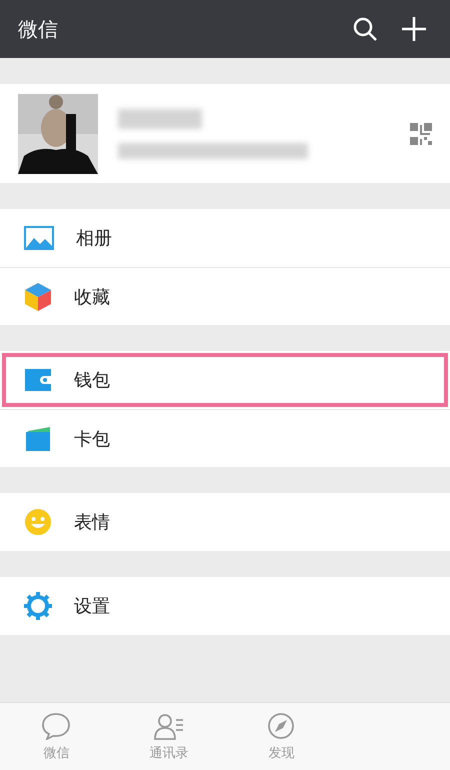 Image resolution: width=450 pixels, height=770 pixels. I want to click on menu-item: 收藏, so click(225, 296).